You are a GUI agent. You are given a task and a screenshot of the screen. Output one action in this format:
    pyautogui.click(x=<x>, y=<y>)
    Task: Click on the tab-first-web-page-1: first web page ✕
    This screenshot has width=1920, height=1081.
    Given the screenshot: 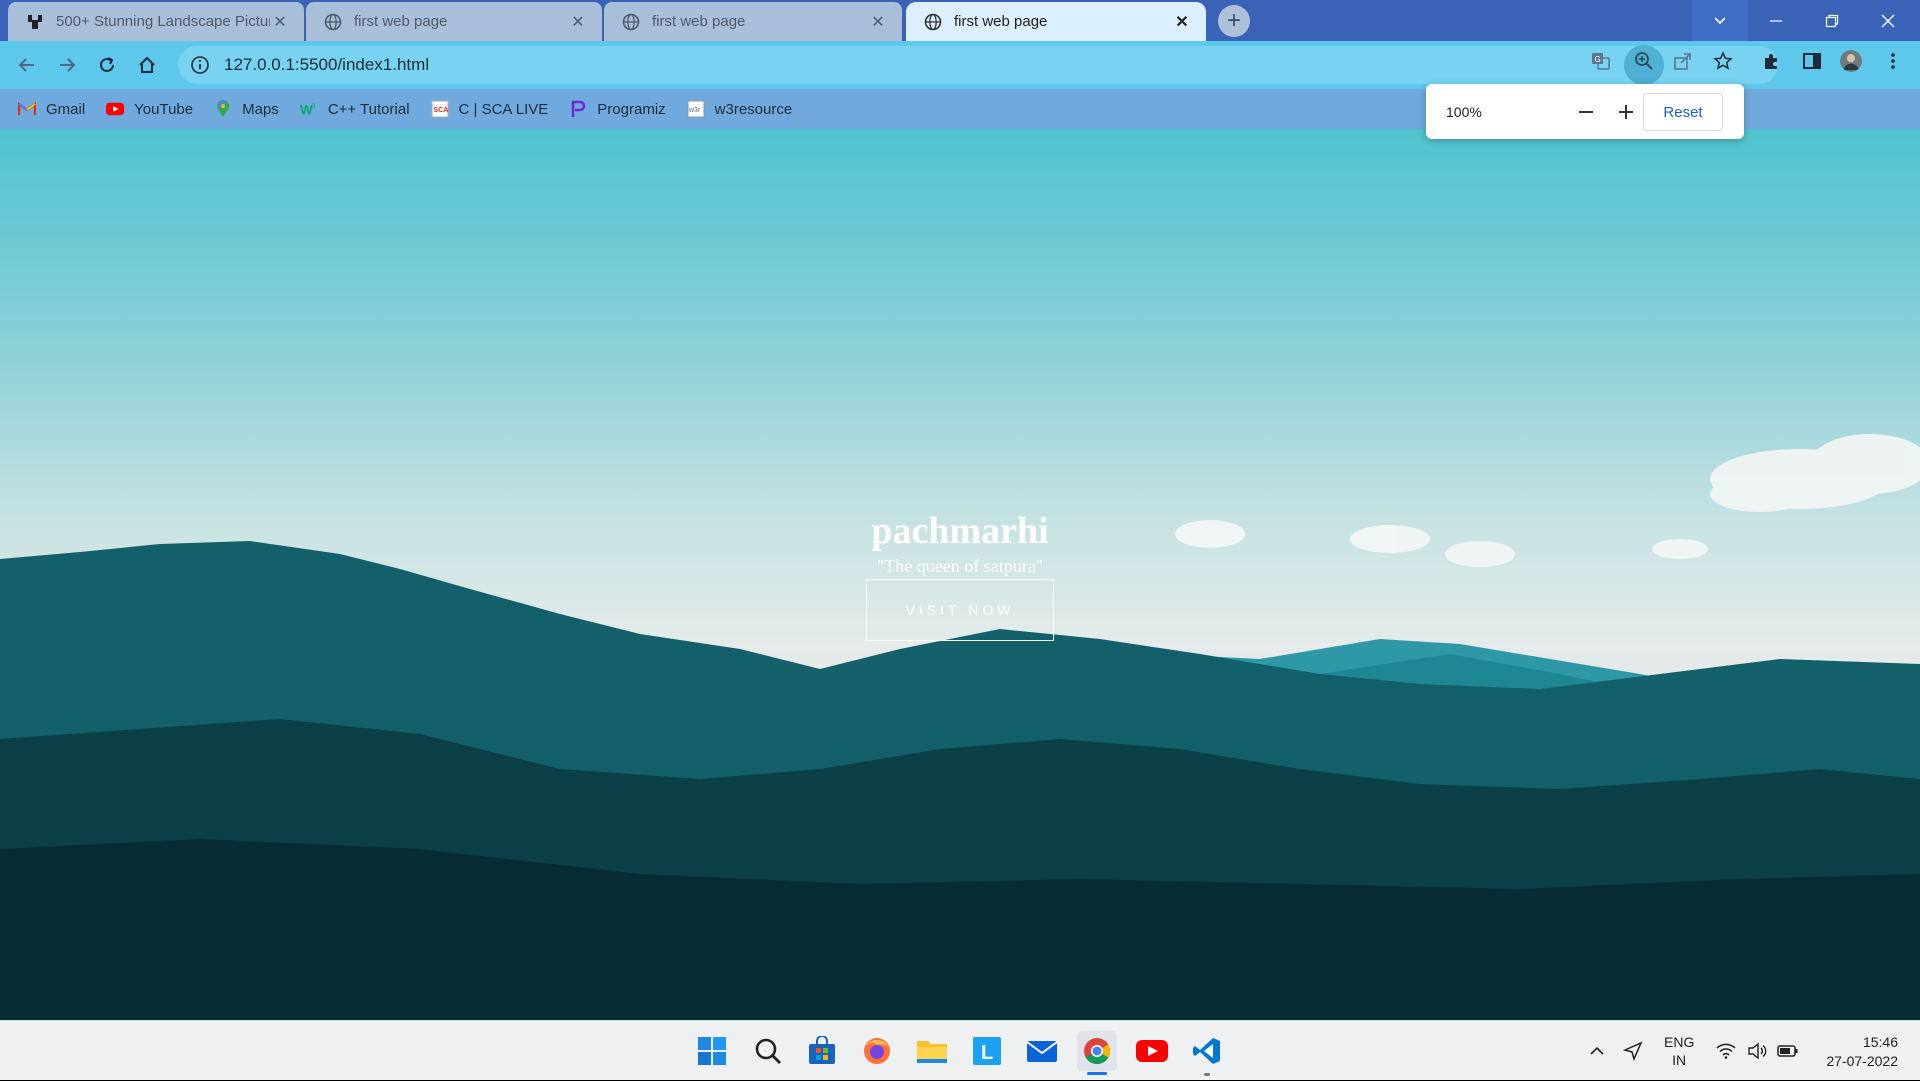 What is the action you would take?
    pyautogui.click(x=454, y=21)
    